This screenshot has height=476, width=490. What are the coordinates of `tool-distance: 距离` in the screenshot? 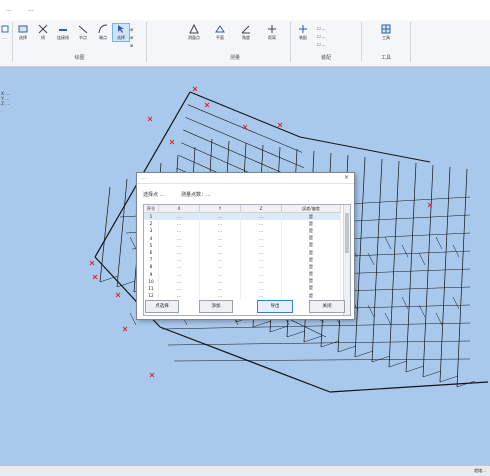 It's located at (272, 32).